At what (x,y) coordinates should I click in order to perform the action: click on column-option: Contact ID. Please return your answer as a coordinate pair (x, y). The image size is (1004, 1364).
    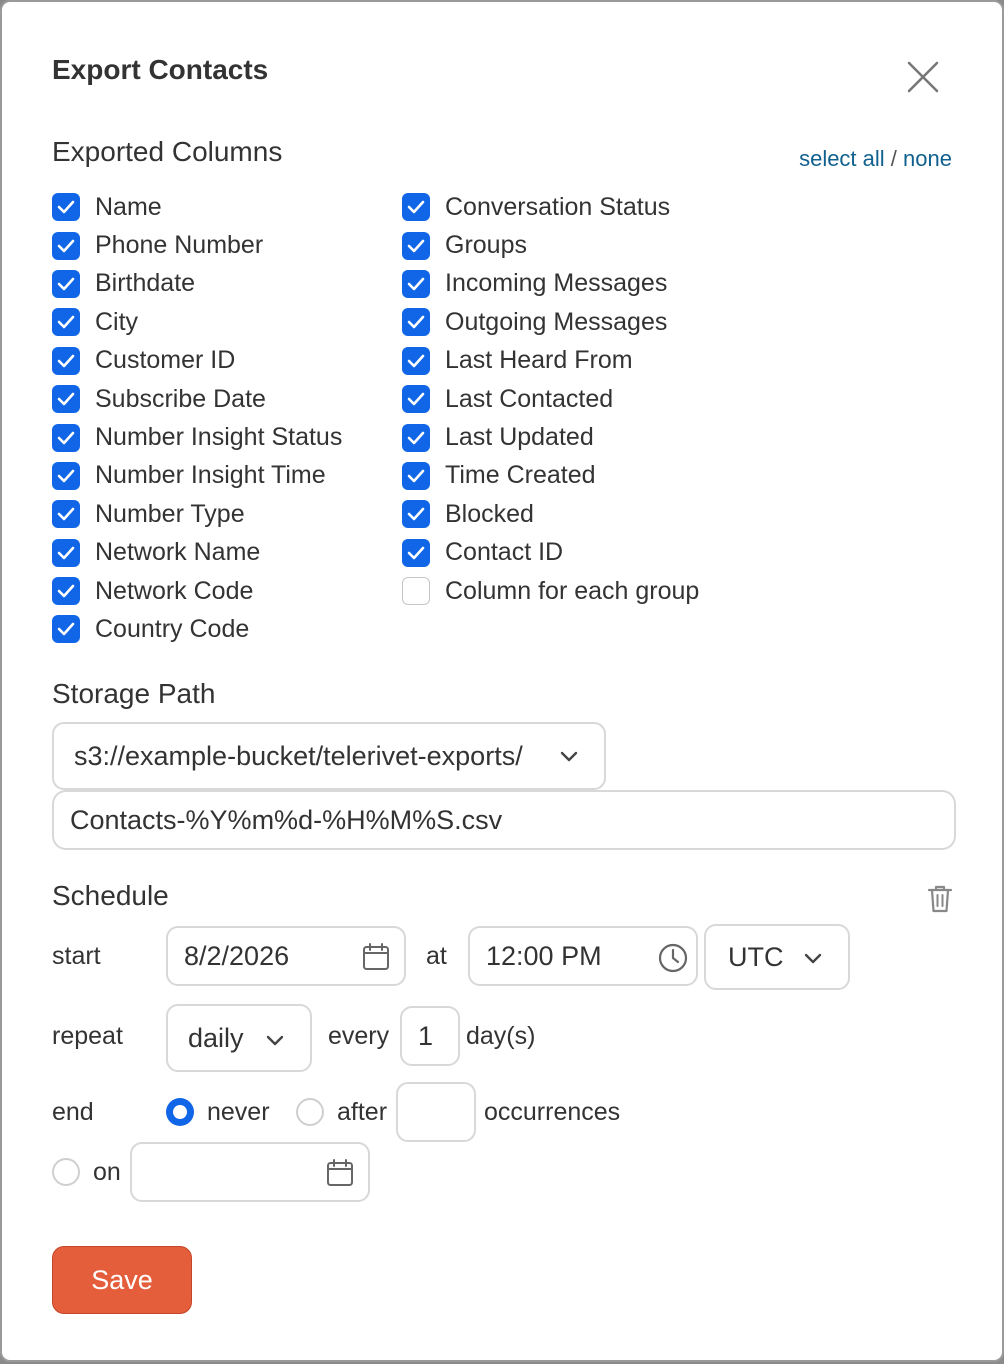
    Looking at the image, I should click on (550, 553).